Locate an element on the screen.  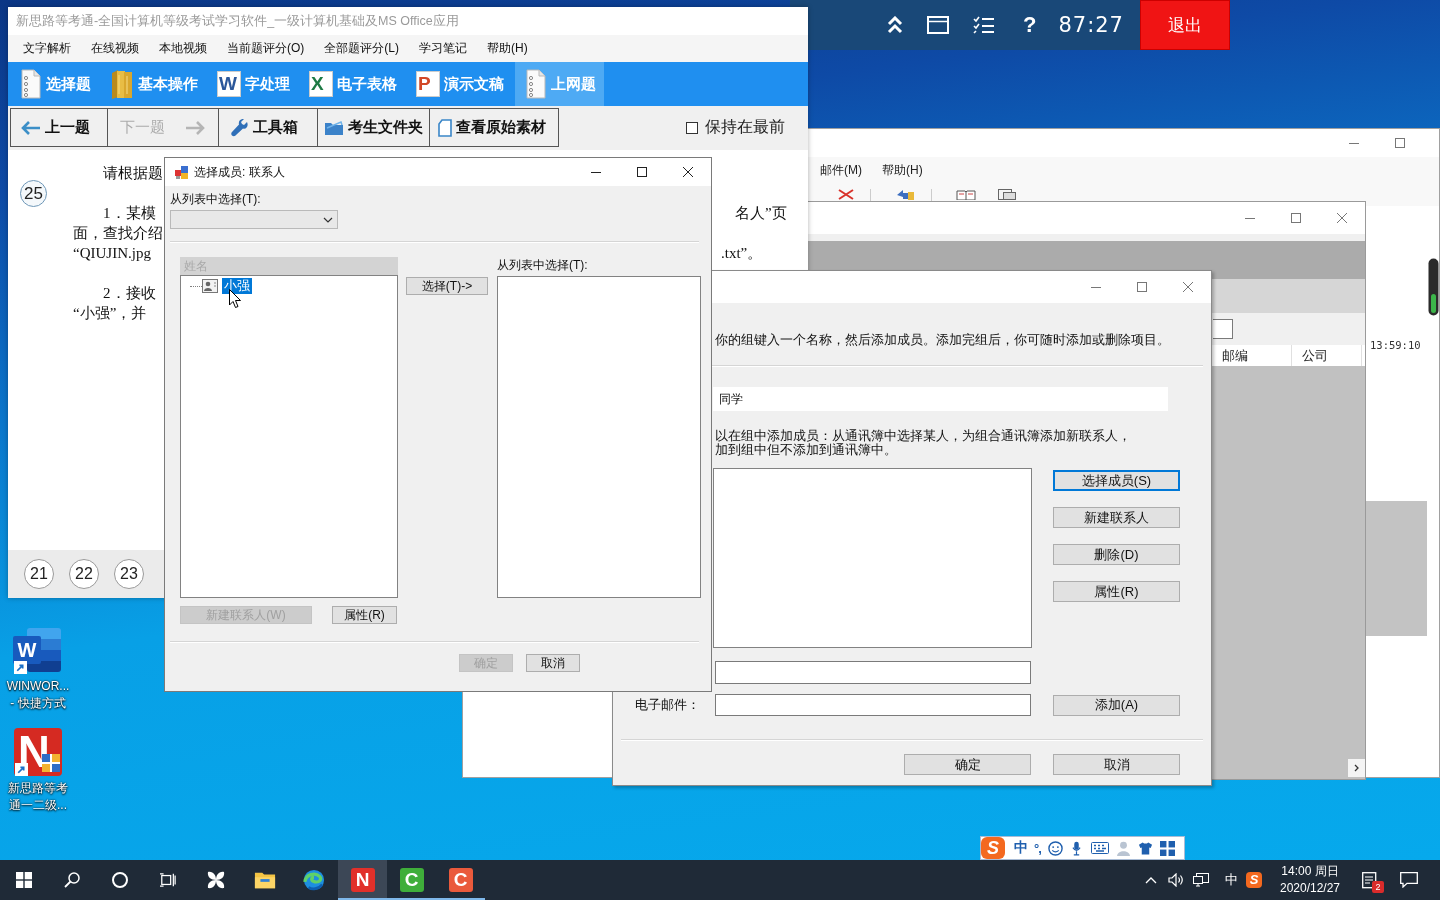
arrow-icon is located at coordinates (905, 194).